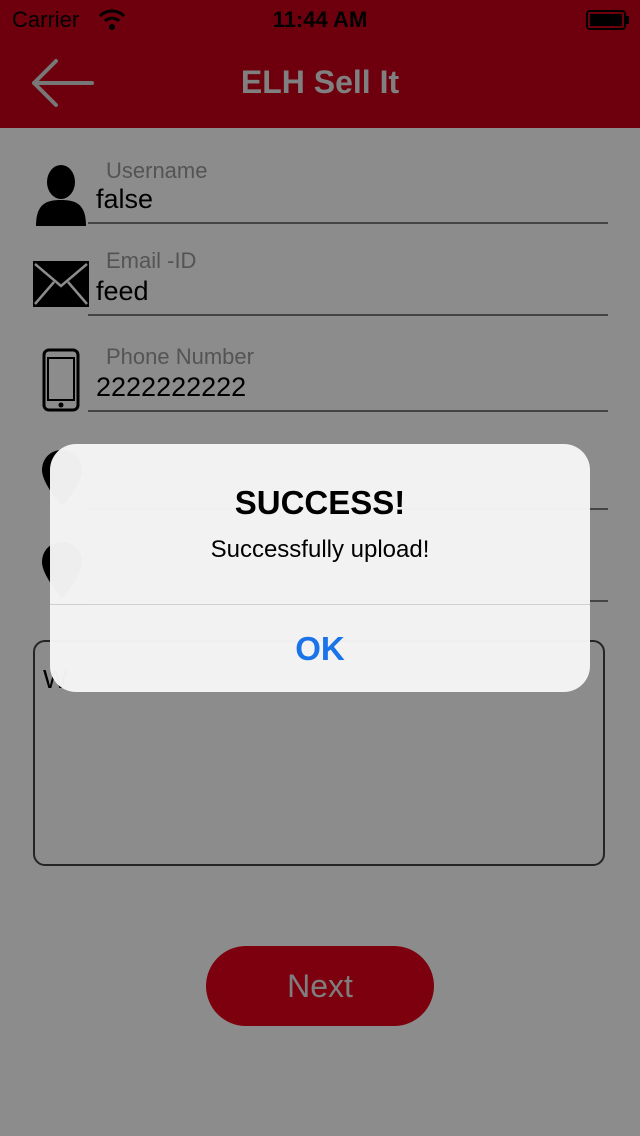  What do you see at coordinates (320, 648) in the screenshot?
I see `ok-button: OK` at bounding box center [320, 648].